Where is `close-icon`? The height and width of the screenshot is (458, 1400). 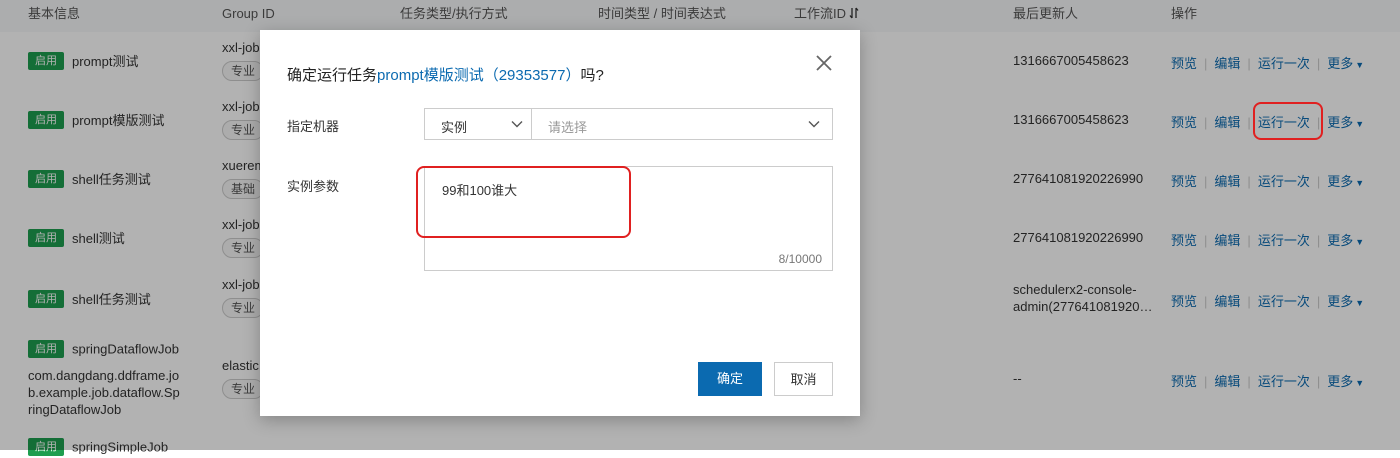
close-icon is located at coordinates (824, 63).